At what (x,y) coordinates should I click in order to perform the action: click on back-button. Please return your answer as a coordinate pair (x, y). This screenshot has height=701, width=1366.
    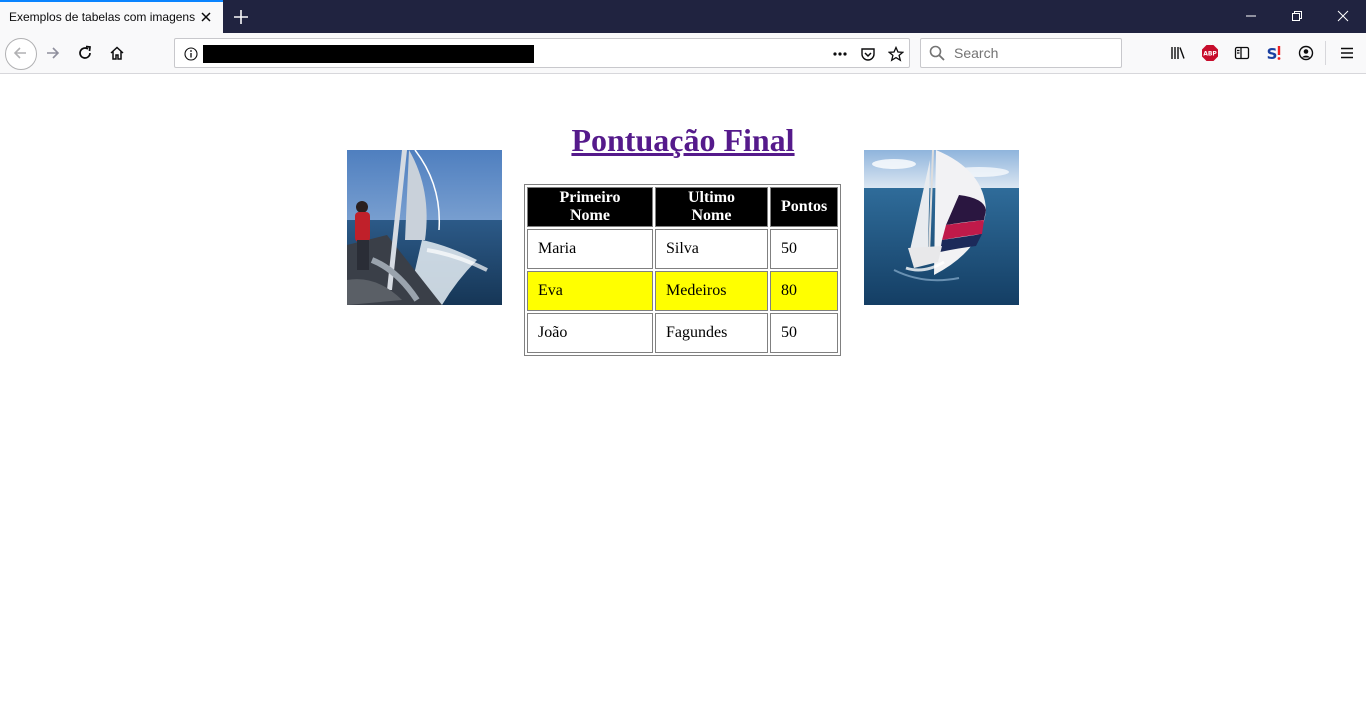
    Looking at the image, I should click on (20, 53).